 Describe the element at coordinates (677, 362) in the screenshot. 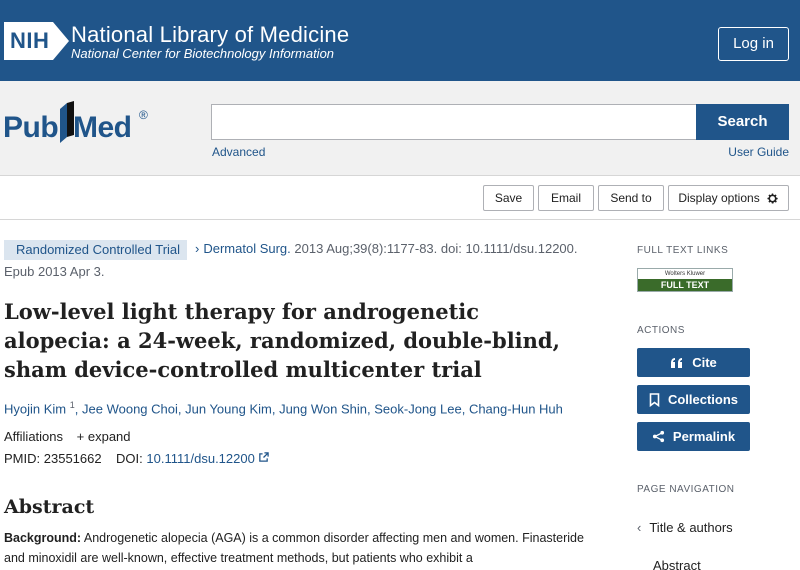

I see `quote-icon` at that location.